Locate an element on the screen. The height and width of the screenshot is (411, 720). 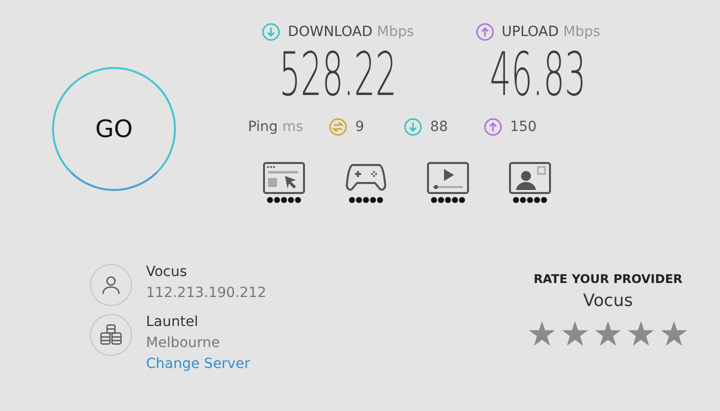
speed-label: DOWNLOAD Mbps is located at coordinates (351, 32).